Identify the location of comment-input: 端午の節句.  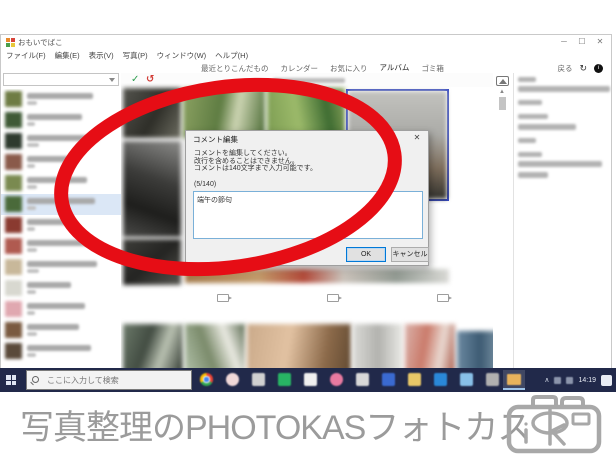
(308, 215).